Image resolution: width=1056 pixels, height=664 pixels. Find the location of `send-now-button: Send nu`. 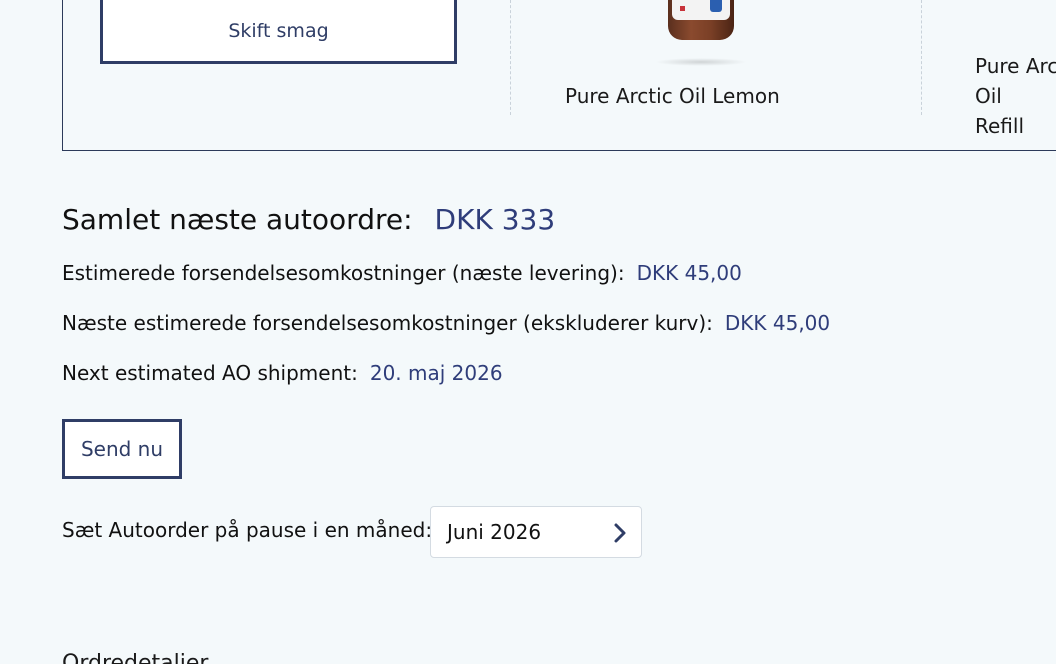

send-now-button: Send nu is located at coordinates (122, 449).